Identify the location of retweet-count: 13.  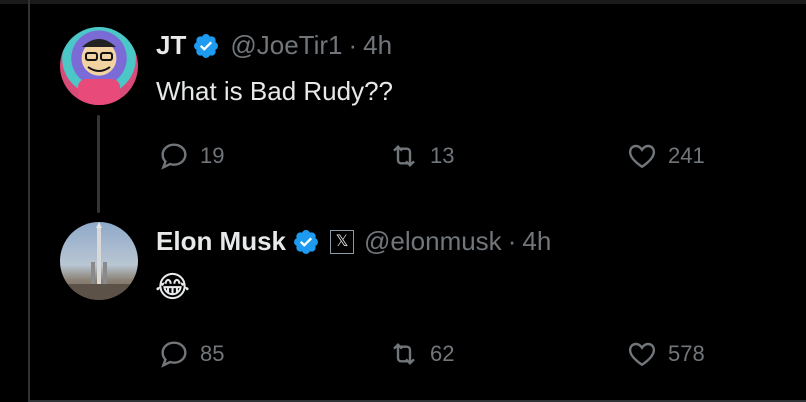
(442, 155).